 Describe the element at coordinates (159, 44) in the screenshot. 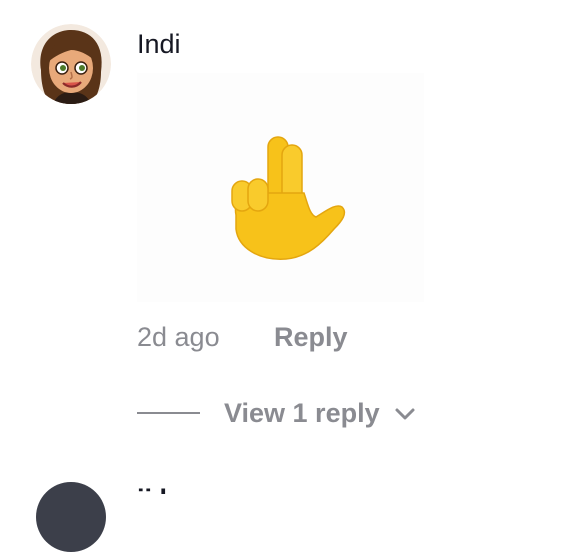

I see `comment-username: Indi` at that location.